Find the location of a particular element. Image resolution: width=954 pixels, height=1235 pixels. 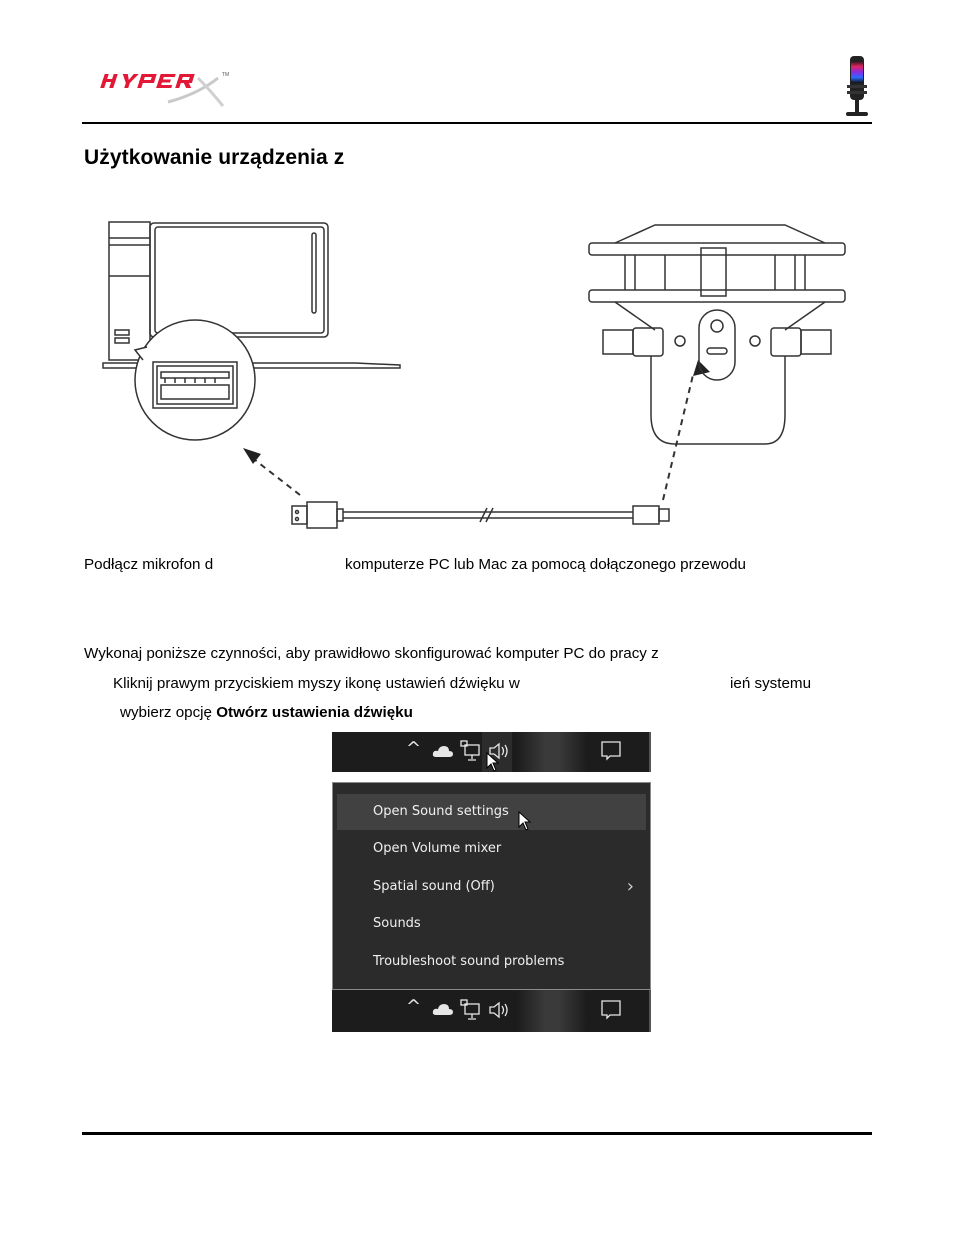

menu-item-open-volume-mixer: Open Volume mixer is located at coordinates (491, 849).